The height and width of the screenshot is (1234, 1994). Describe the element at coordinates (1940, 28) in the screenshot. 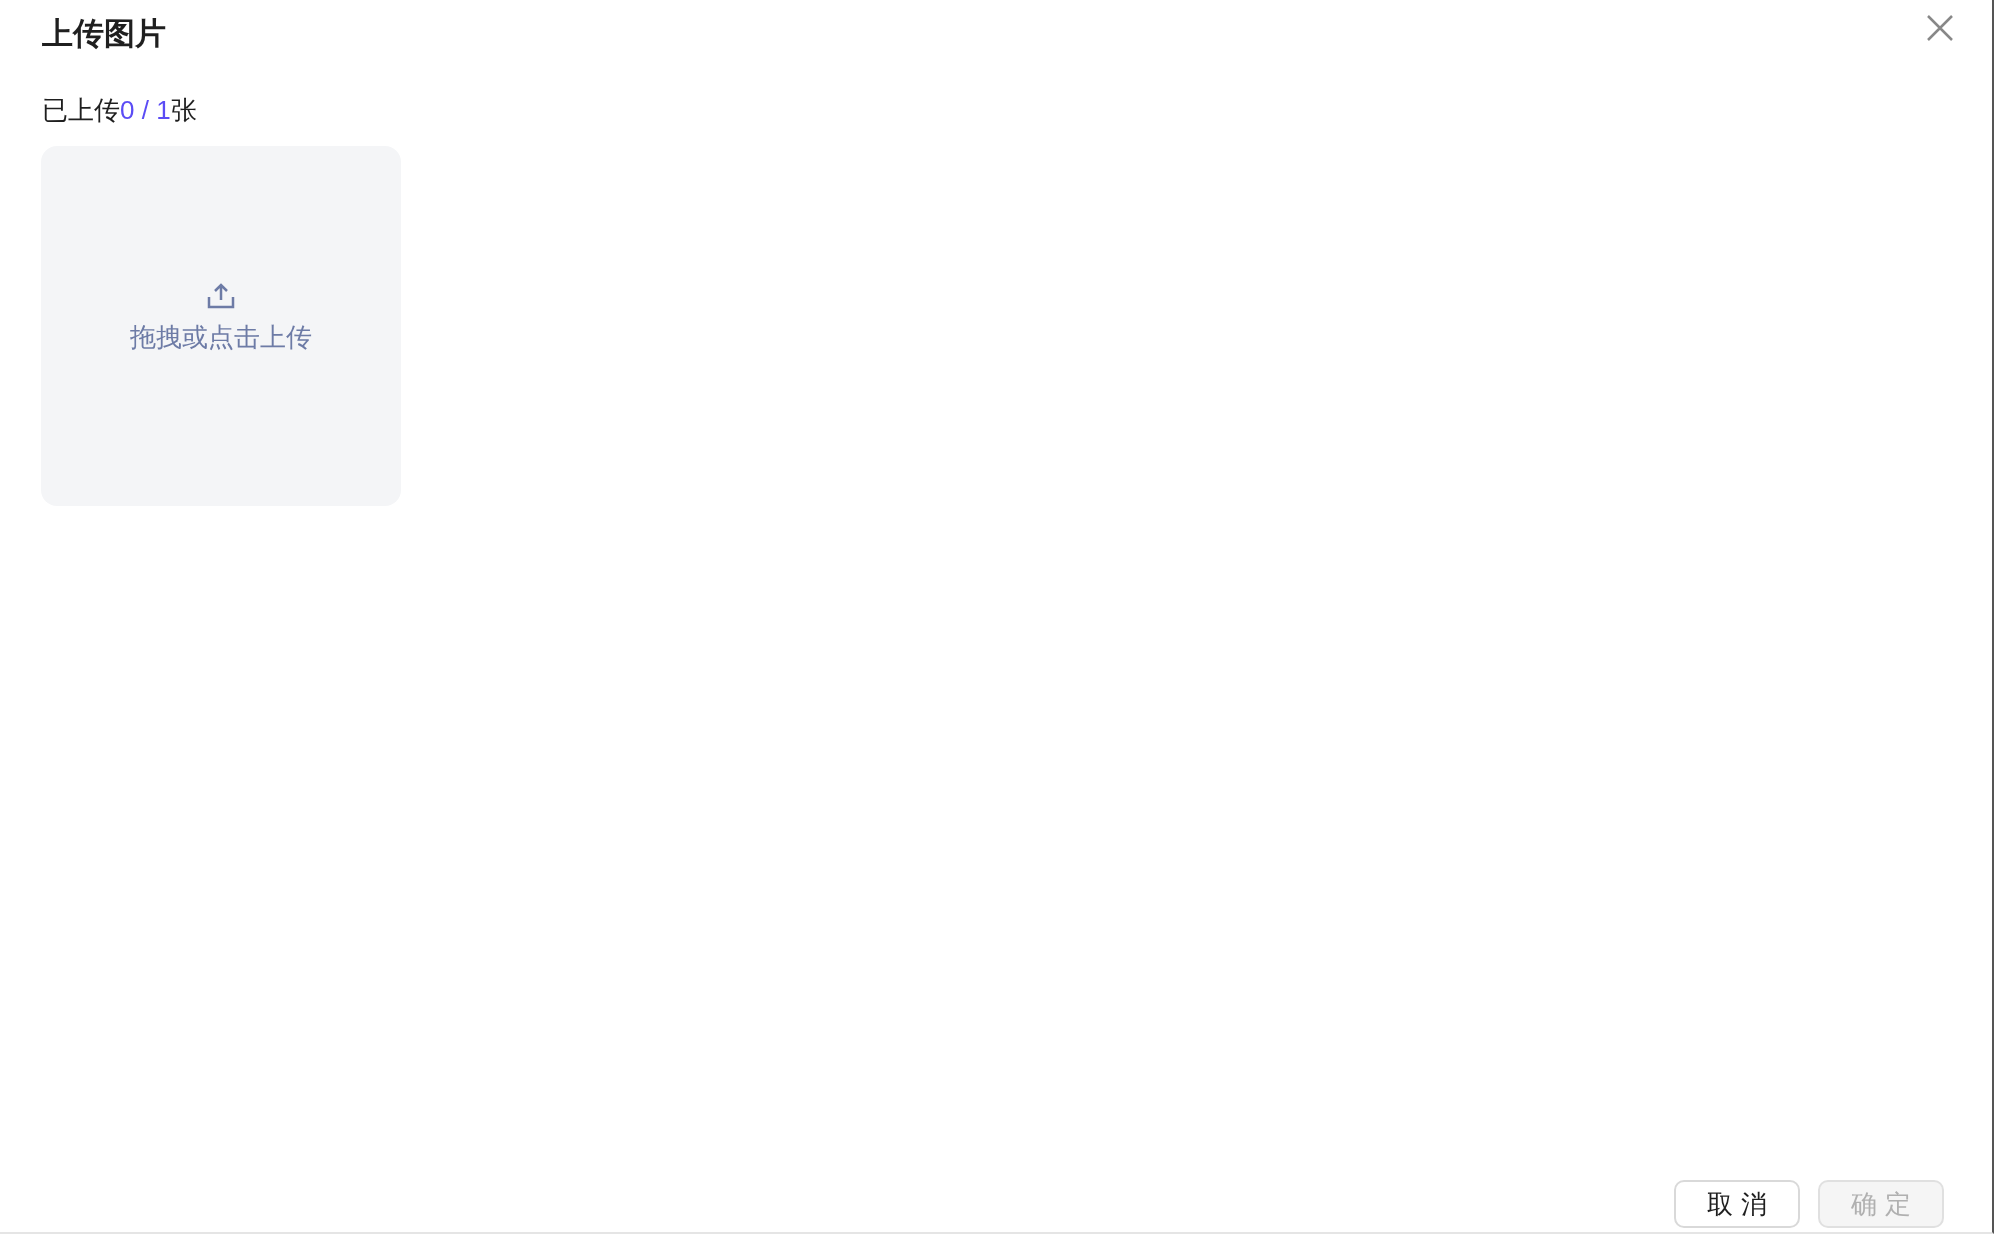

I see `close-icon` at that location.